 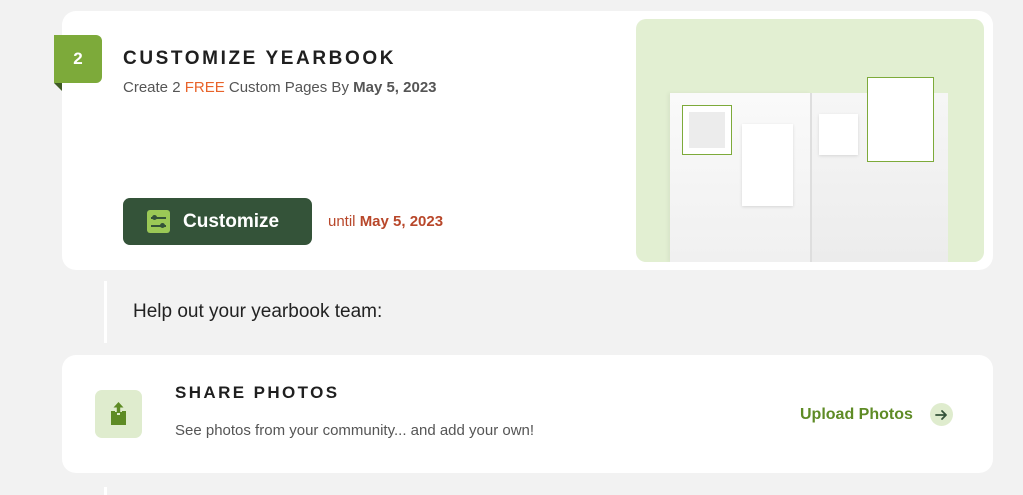 I want to click on upload-photos-label: Upload Photos, so click(x=856, y=414).